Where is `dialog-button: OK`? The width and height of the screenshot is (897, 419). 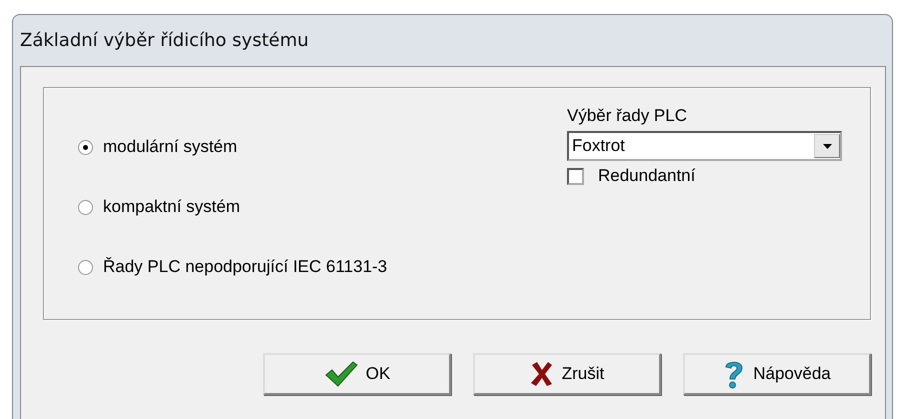
dialog-button: OK is located at coordinates (357, 374).